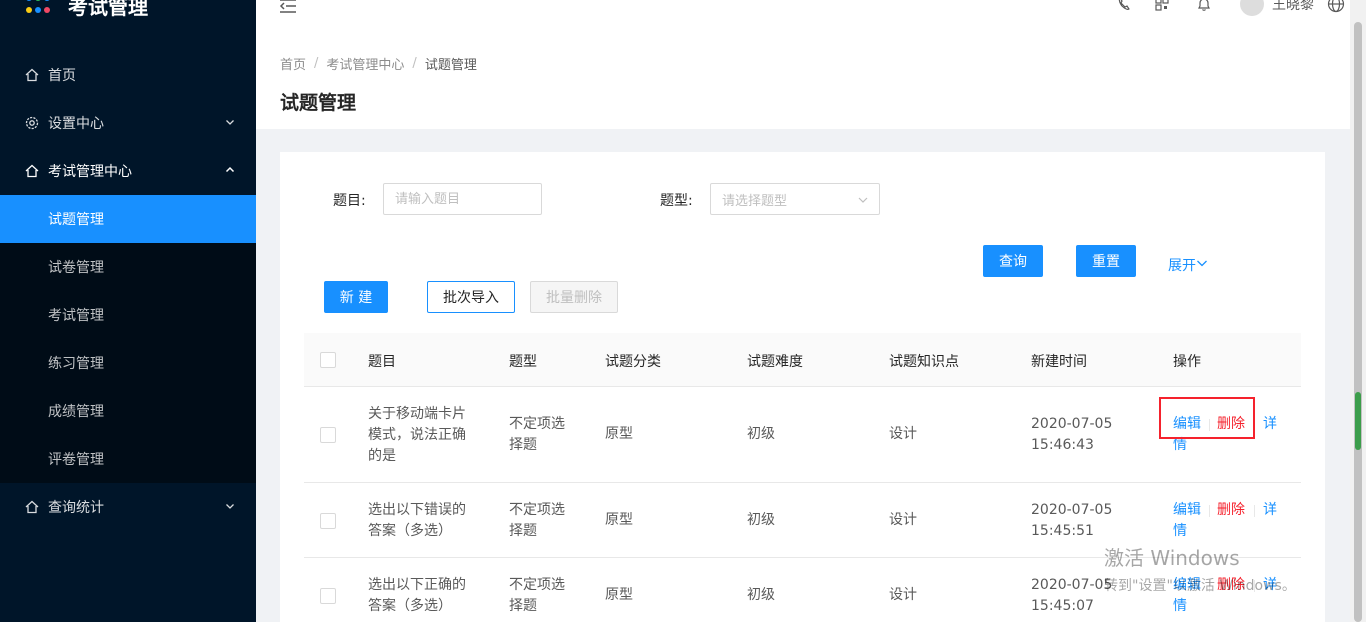  What do you see at coordinates (349, 201) in the screenshot?
I see `question-label: 题目:` at bounding box center [349, 201].